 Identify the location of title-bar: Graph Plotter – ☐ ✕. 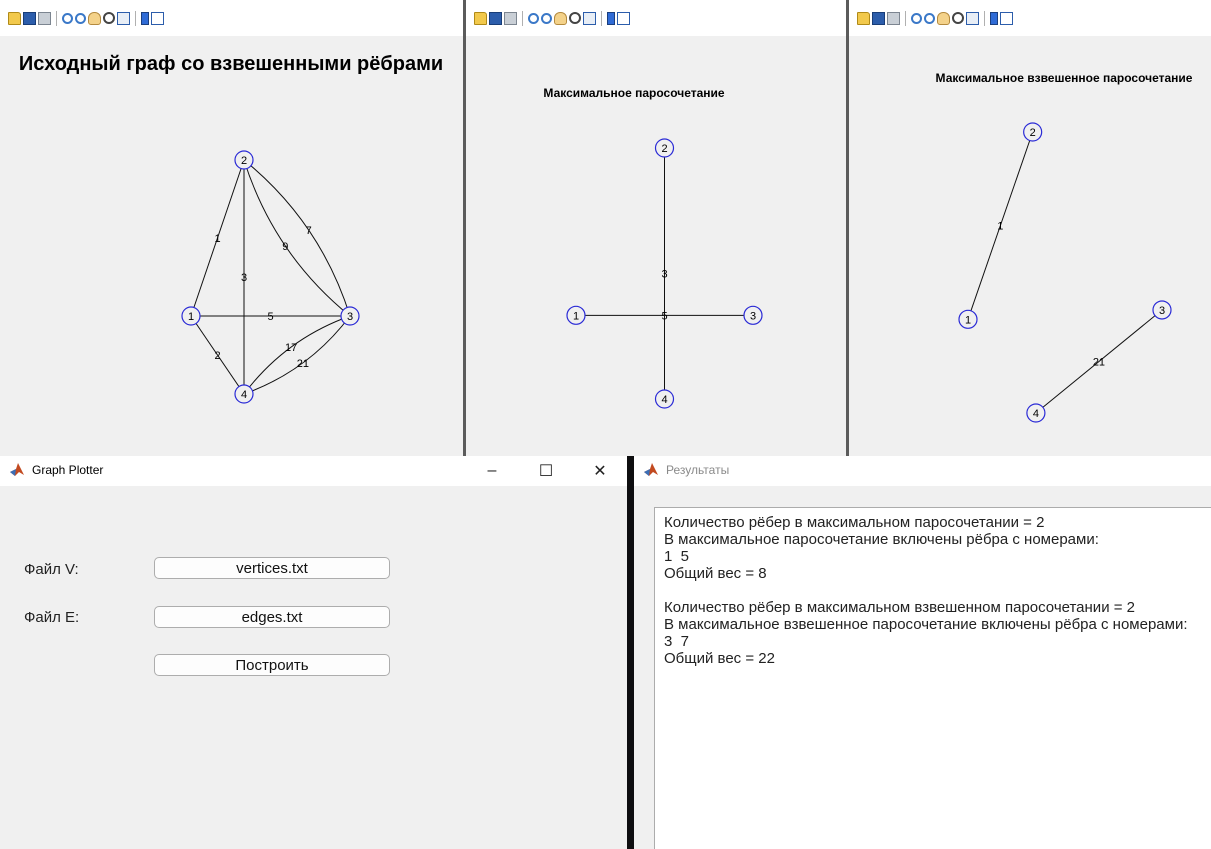
(313, 471).